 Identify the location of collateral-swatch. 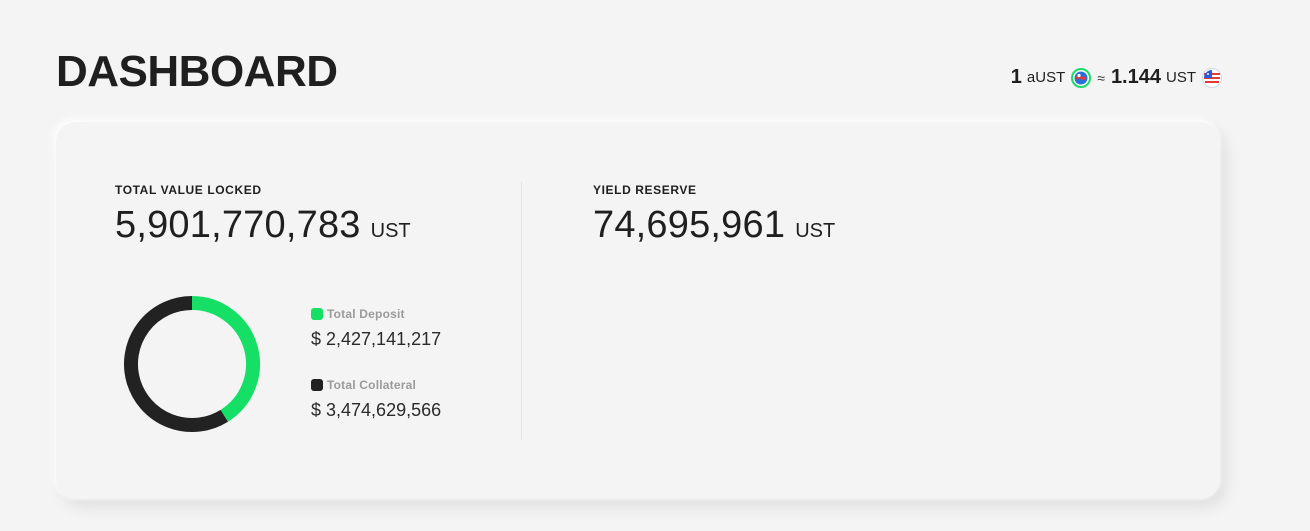
(317, 385).